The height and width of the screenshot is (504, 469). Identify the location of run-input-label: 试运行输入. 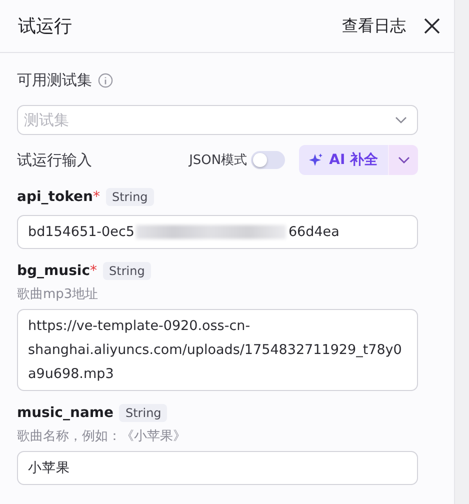
(55, 160).